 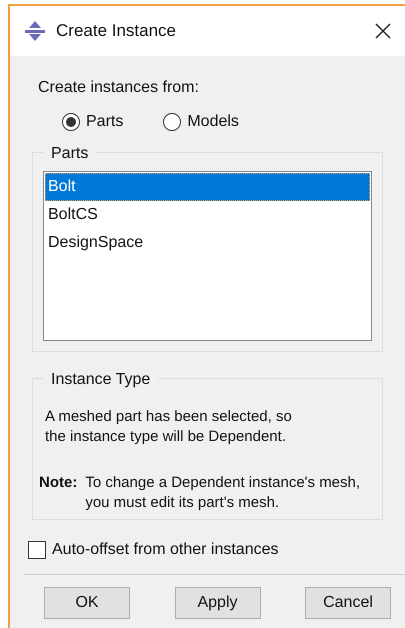 I want to click on dialog-button: OK, so click(x=87, y=603).